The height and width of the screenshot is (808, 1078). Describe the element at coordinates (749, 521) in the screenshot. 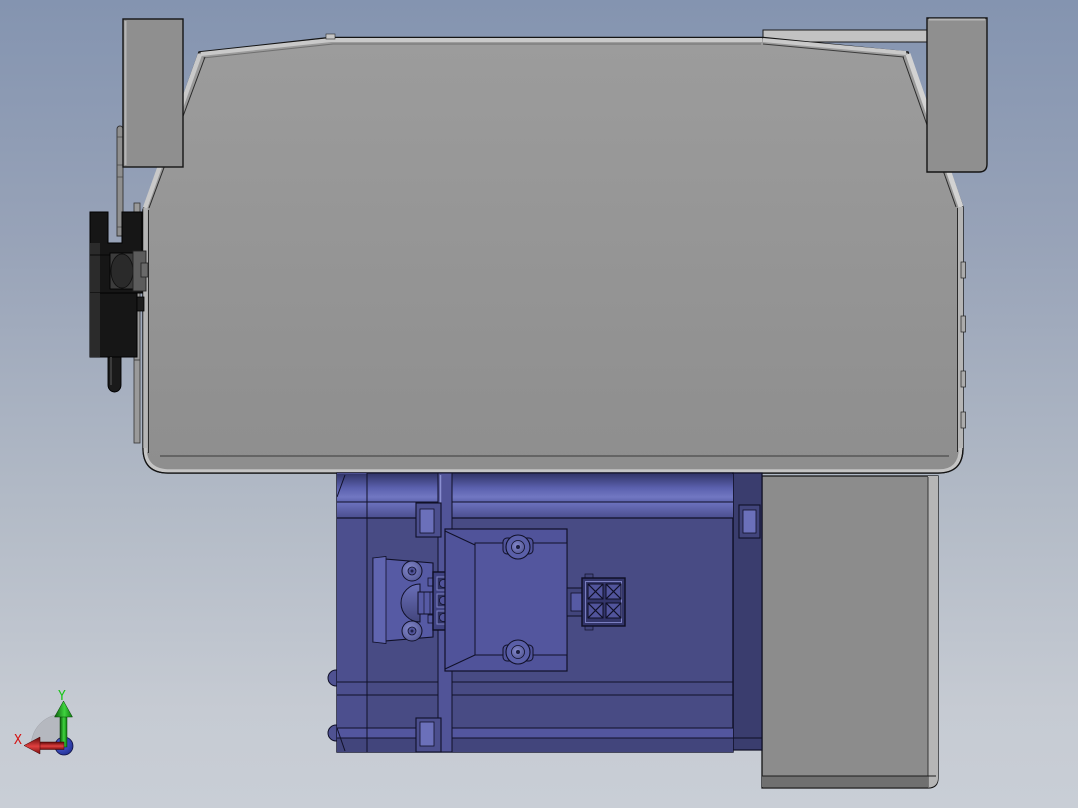

I see `mounting-clip-right` at that location.